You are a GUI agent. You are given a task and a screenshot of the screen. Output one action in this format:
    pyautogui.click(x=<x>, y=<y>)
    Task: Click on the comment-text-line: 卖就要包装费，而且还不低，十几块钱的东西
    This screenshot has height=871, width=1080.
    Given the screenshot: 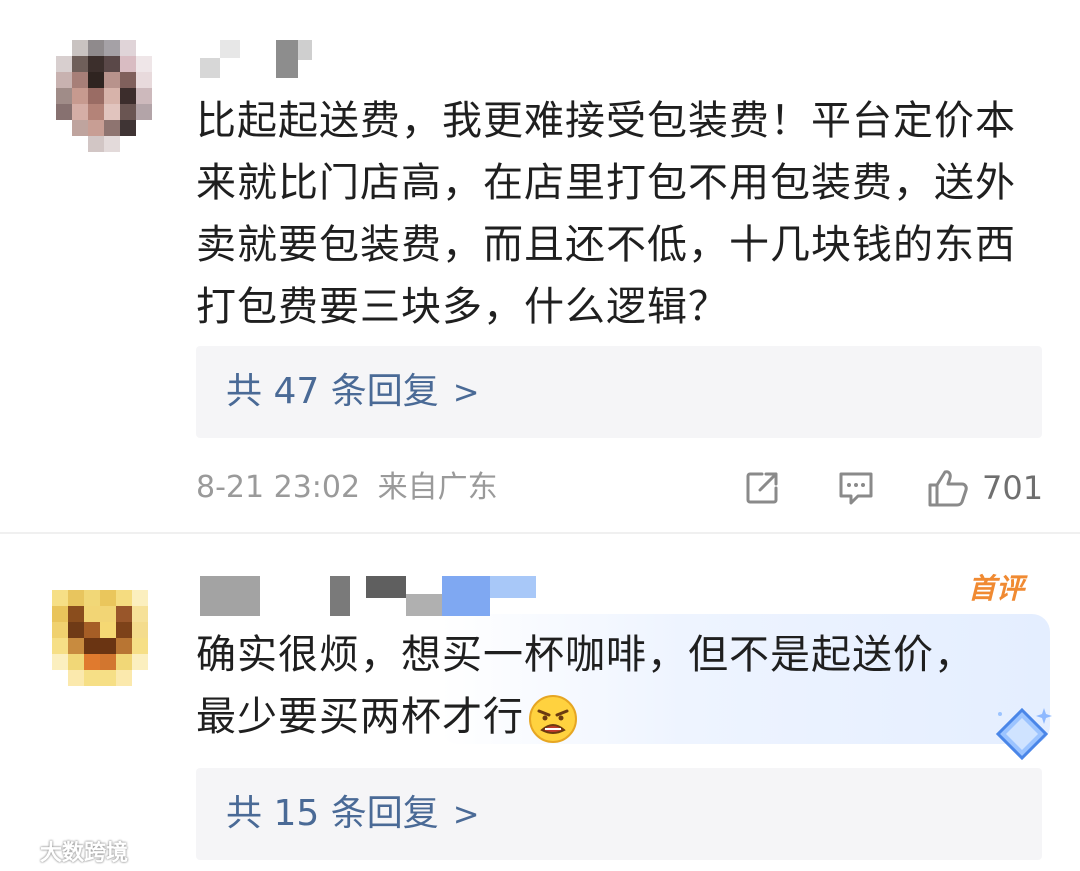 What is the action you would take?
    pyautogui.click(x=606, y=245)
    